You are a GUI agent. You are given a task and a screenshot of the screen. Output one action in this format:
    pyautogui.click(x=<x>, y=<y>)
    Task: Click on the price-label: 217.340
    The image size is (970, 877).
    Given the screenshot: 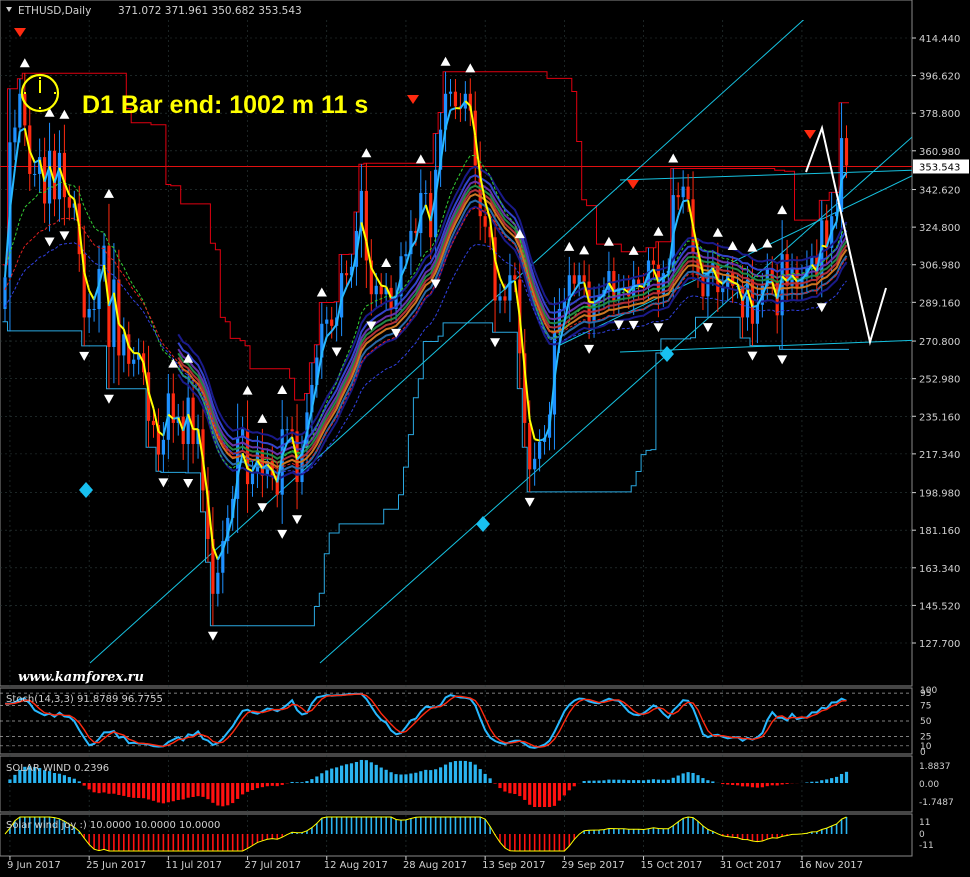 What is the action you would take?
    pyautogui.click(x=939, y=455)
    